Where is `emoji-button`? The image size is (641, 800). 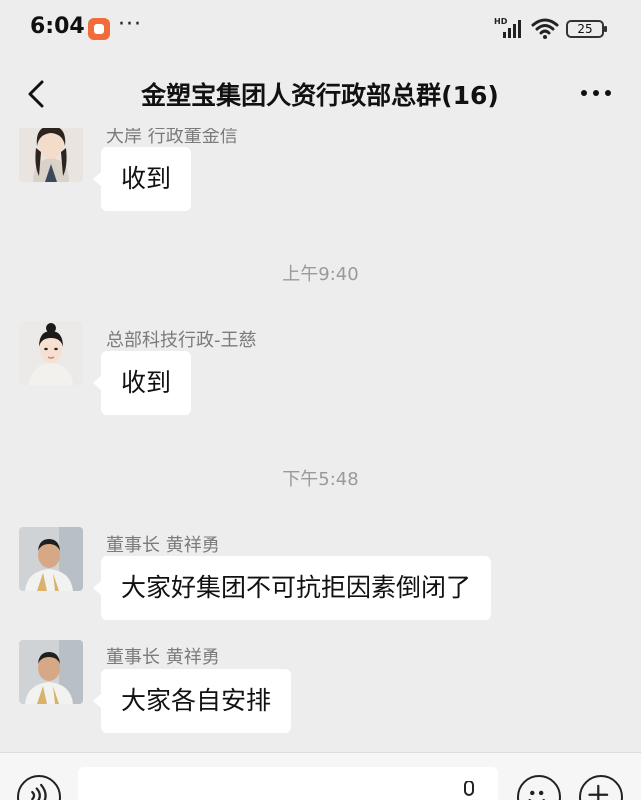 emoji-button is located at coordinates (539, 787).